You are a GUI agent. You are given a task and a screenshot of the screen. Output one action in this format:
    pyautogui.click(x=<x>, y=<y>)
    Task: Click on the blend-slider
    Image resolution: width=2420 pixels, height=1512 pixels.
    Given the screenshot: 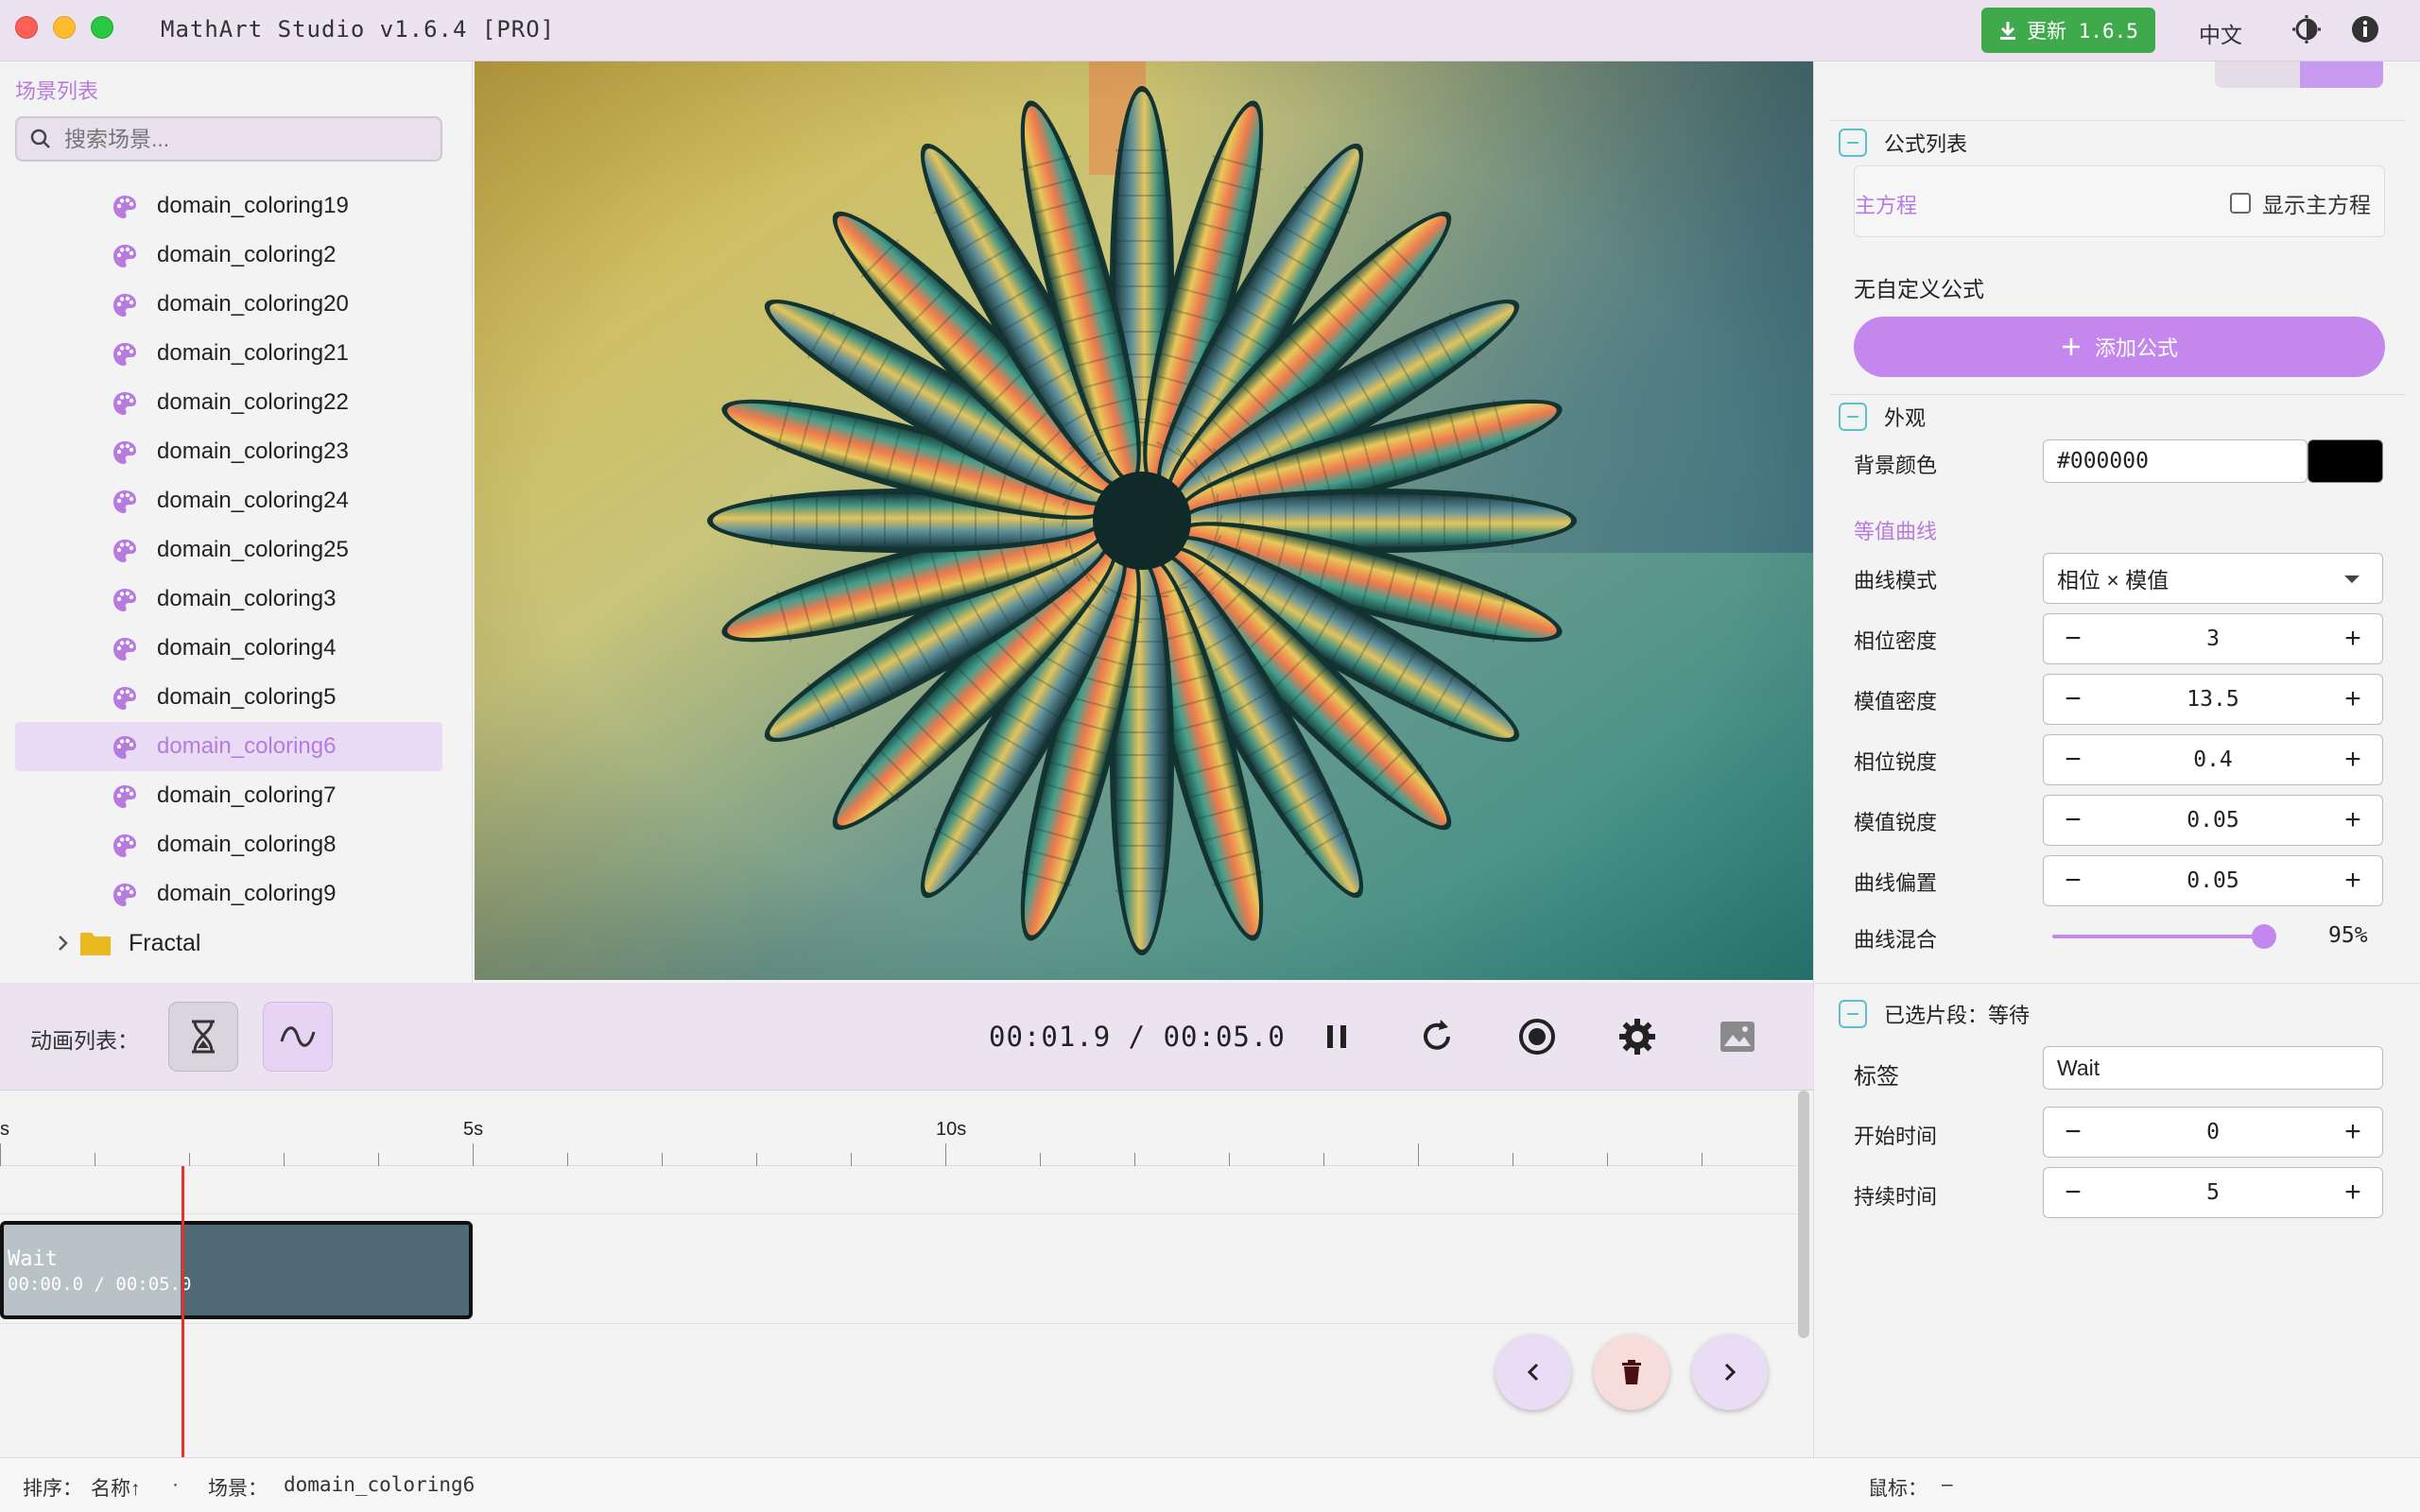 What is the action you would take?
    pyautogui.click(x=2163, y=936)
    